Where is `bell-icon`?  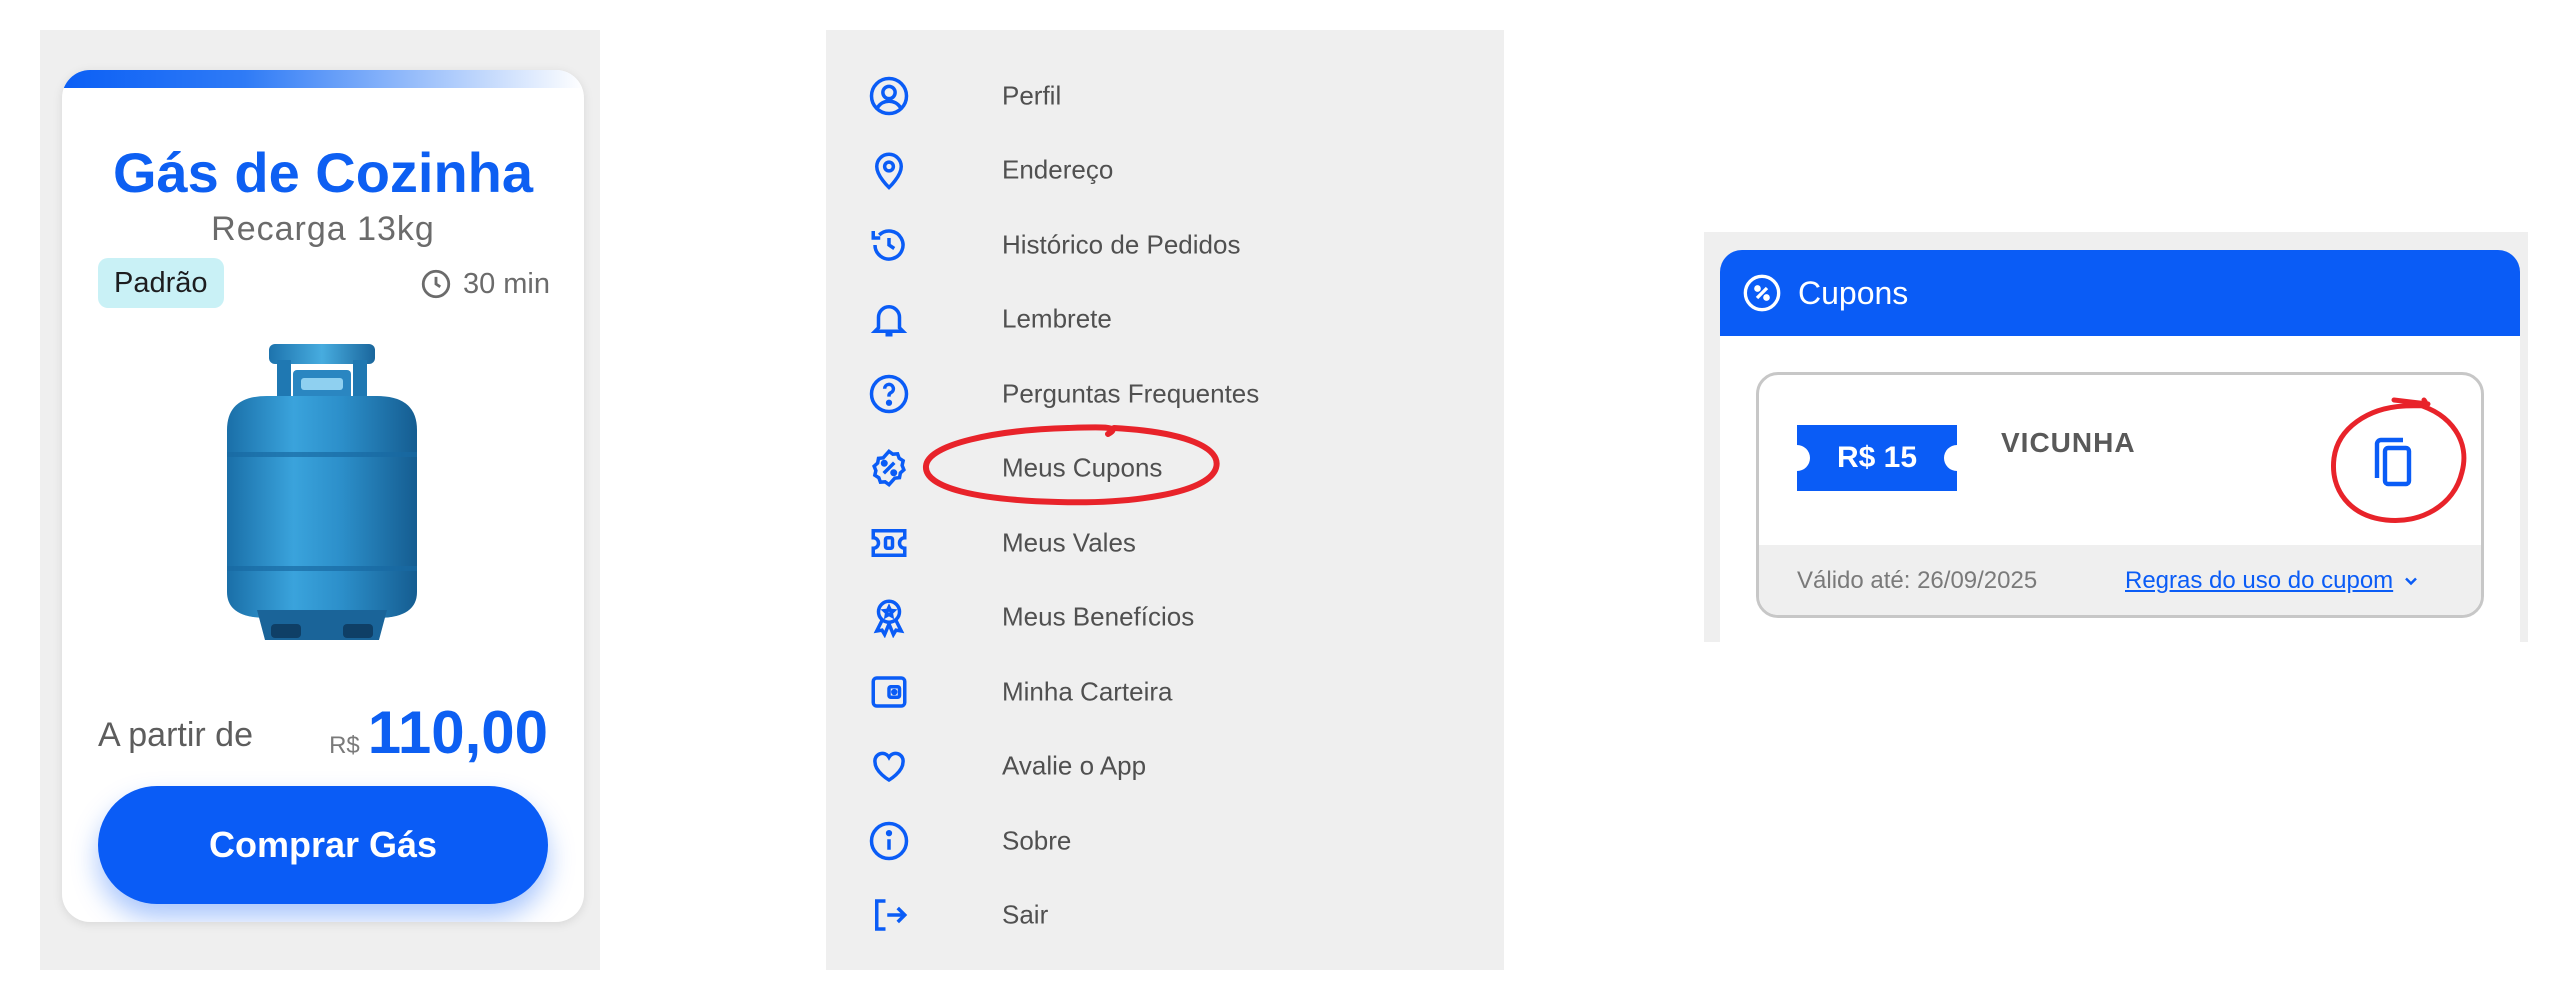
bell-icon is located at coordinates (889, 319).